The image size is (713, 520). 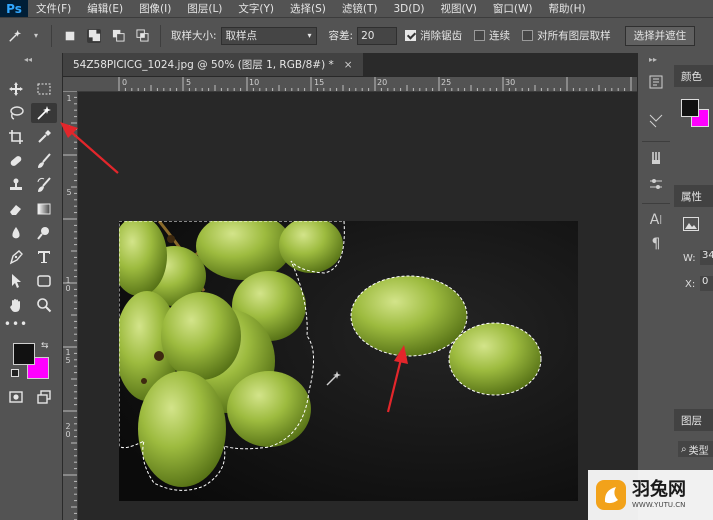 What do you see at coordinates (308, 8) in the screenshot?
I see `menu-select: 选择(S)` at bounding box center [308, 8].